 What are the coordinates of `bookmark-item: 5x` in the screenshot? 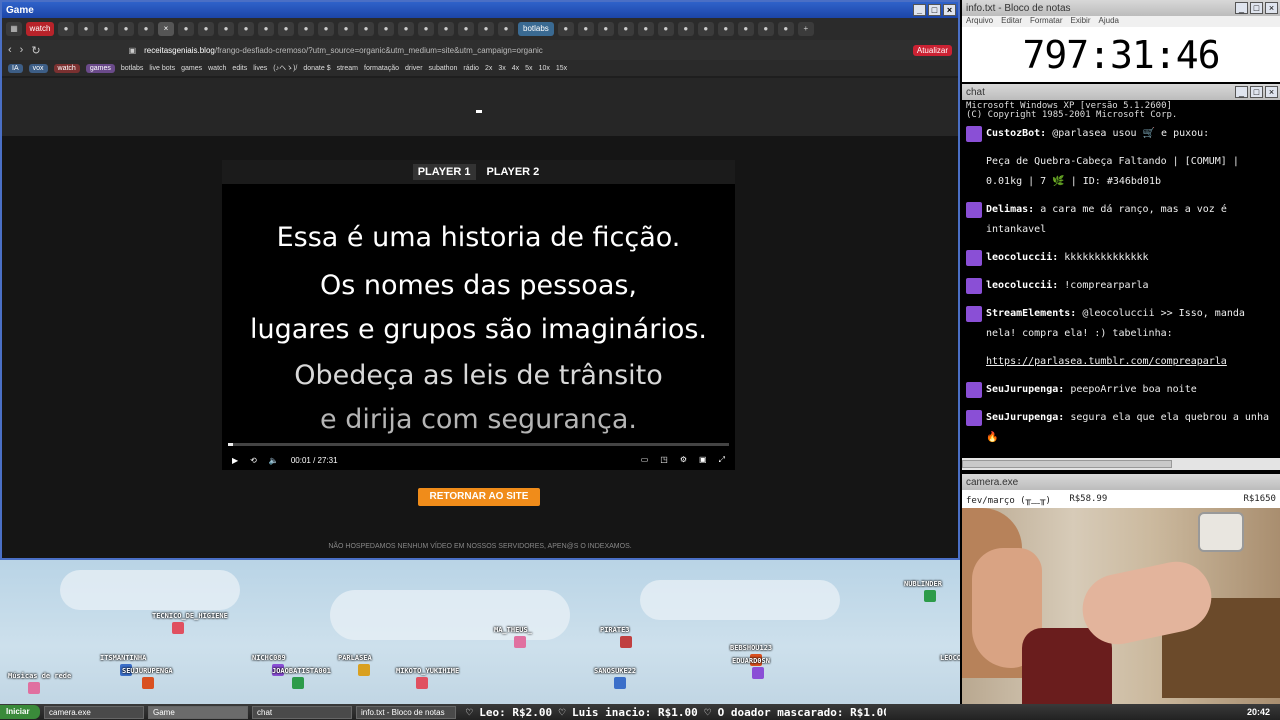 It's located at (528, 68).